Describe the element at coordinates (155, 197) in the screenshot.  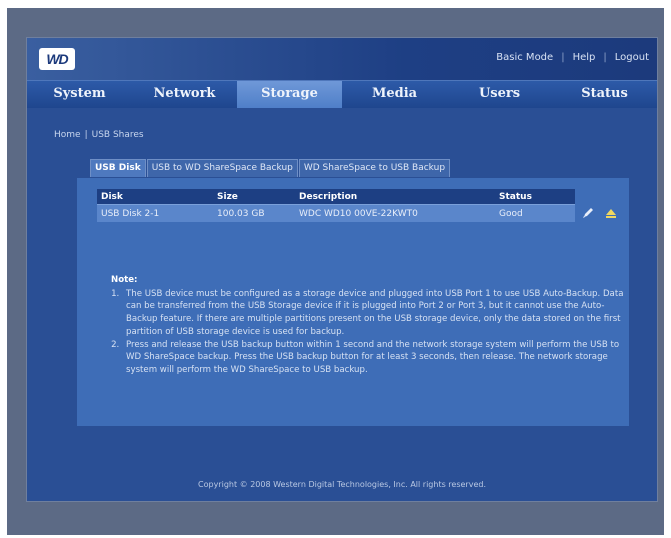
I see `col-disk: Disk` at that location.